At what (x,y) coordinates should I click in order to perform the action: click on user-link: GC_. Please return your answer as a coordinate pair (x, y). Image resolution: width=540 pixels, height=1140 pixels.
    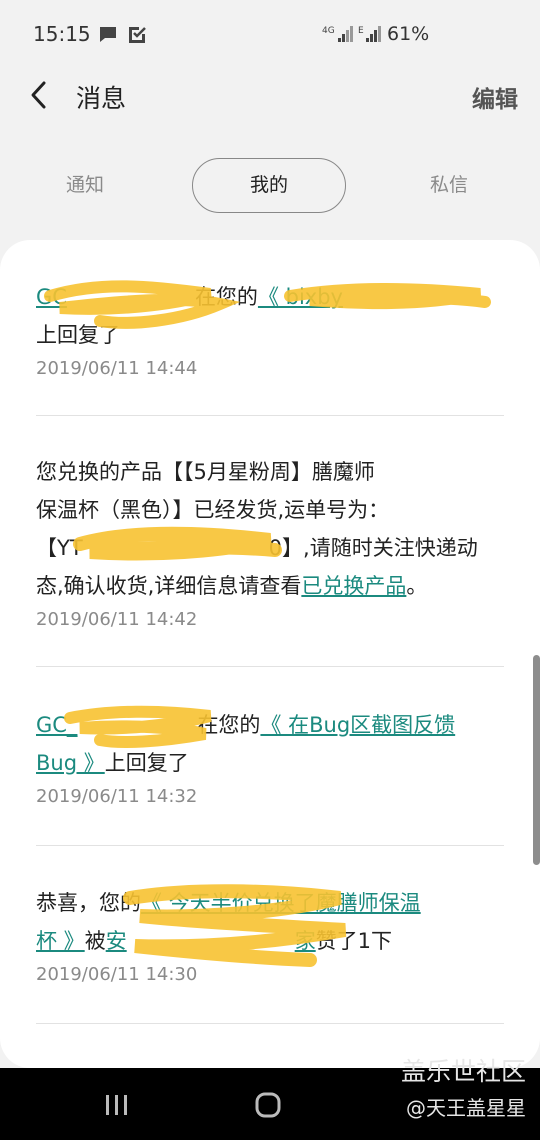
    Looking at the image, I should click on (56, 725).